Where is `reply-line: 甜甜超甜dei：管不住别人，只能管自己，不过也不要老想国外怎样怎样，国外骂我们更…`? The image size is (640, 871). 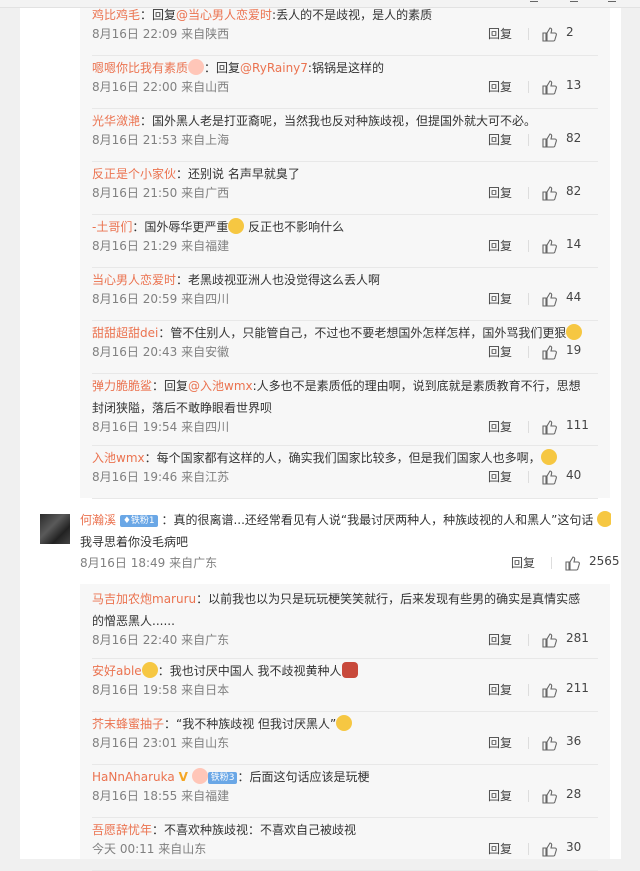
reply-line: 甜甜超甜dei：管不住别人，只能管自己，不过也不要老想国外怎样怎样，国外骂我们更… is located at coordinates (346, 333).